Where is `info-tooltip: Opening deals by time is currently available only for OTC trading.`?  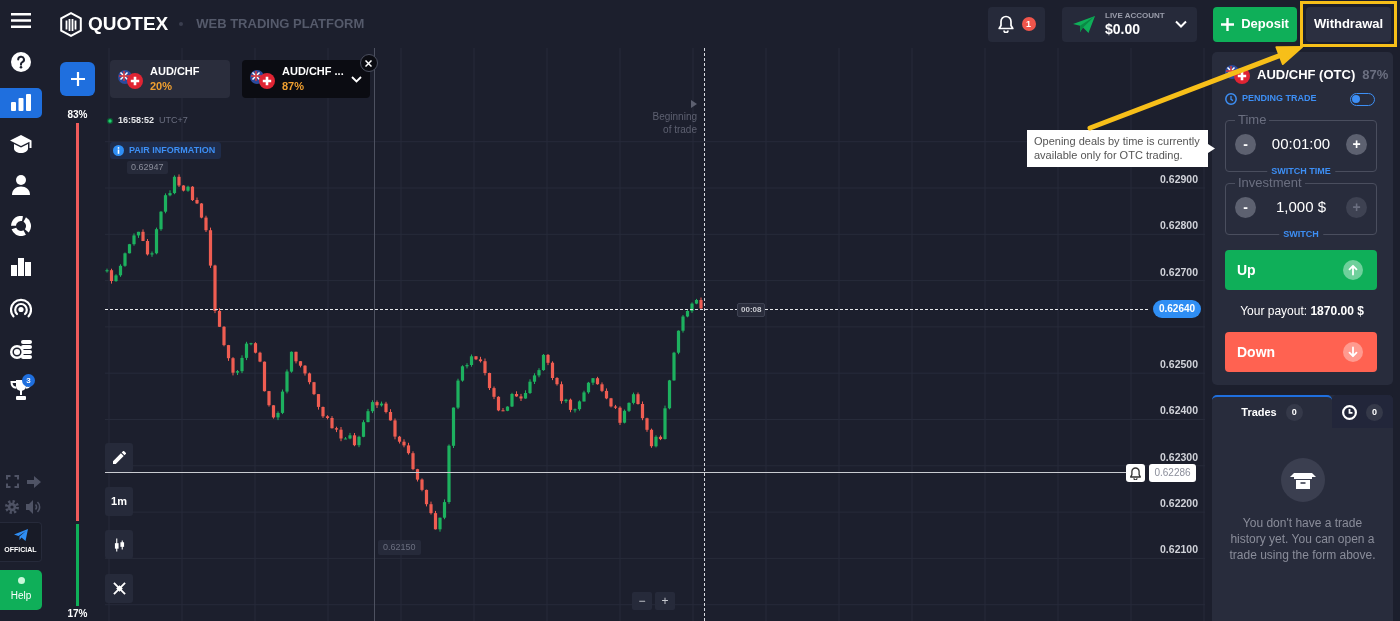 info-tooltip: Opening deals by time is currently available only for OTC trading. is located at coordinates (1121, 148).